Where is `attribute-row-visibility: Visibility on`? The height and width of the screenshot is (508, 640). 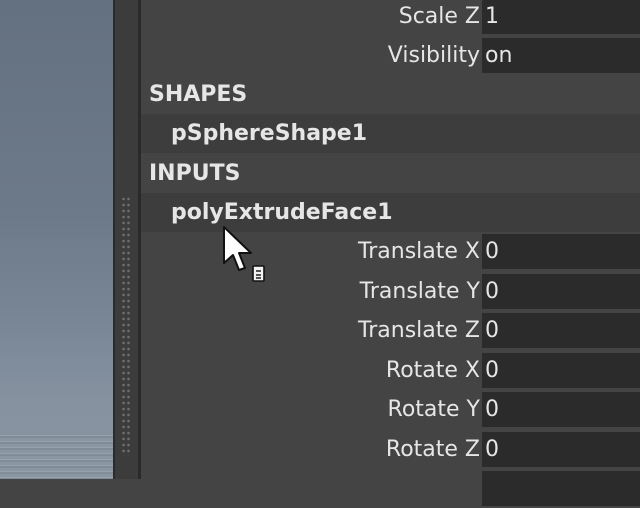 attribute-row-visibility: Visibility on is located at coordinates (390, 55).